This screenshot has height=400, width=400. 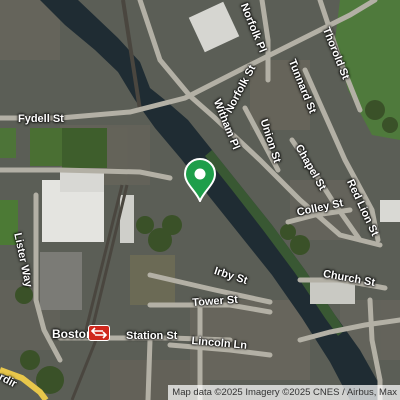 I want to click on street-label-fydell-st: Fydell St, so click(x=41, y=119).